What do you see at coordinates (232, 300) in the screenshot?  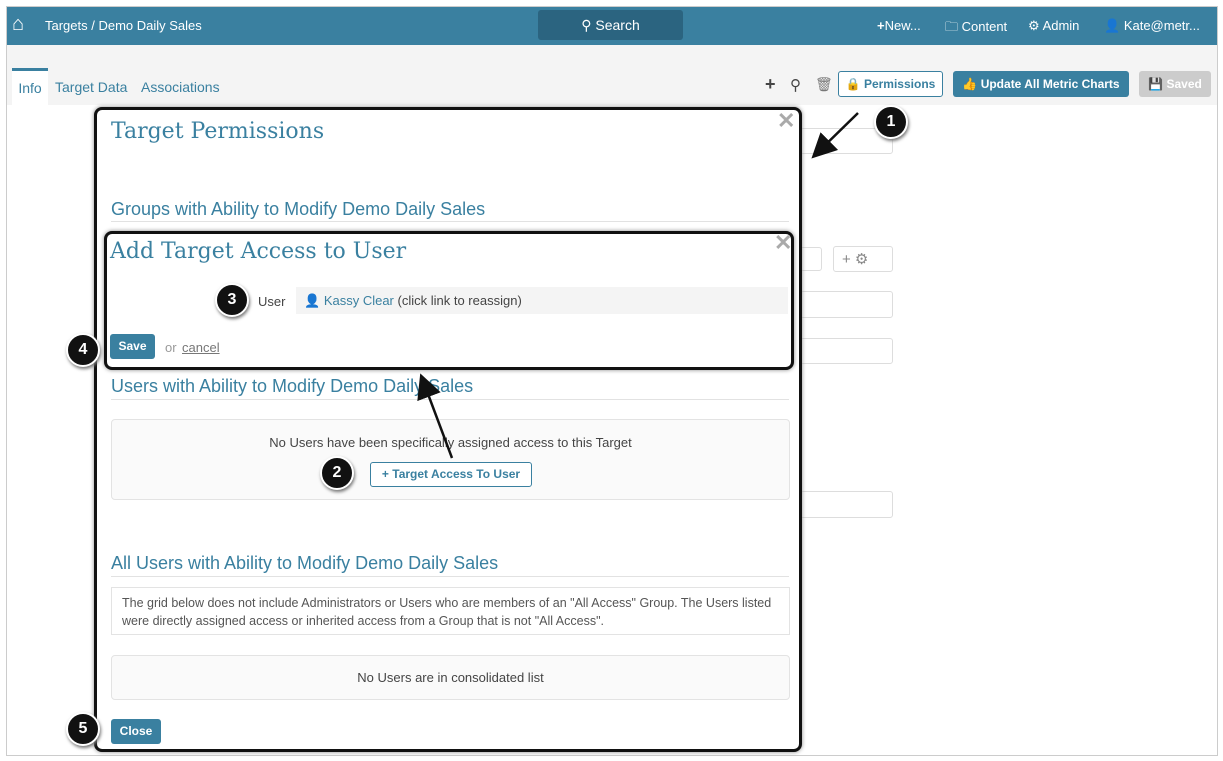 I see `callout-3: 3` at bounding box center [232, 300].